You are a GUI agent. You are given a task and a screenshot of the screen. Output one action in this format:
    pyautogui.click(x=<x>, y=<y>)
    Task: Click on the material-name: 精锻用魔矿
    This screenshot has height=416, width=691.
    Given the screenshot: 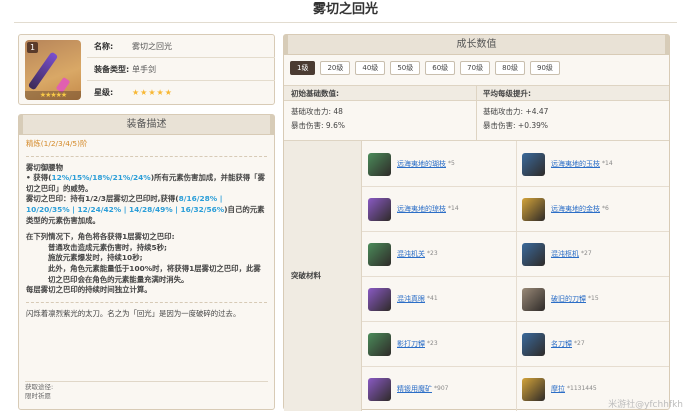 What is the action you would take?
    pyautogui.click(x=414, y=389)
    